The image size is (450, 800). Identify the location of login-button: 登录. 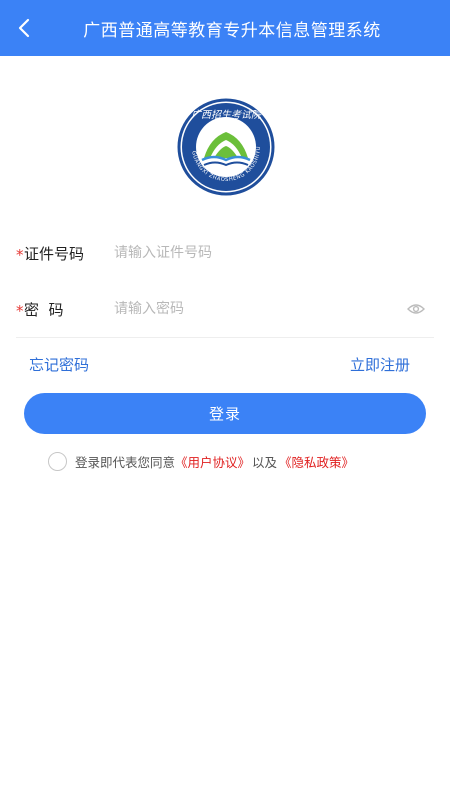
(225, 413).